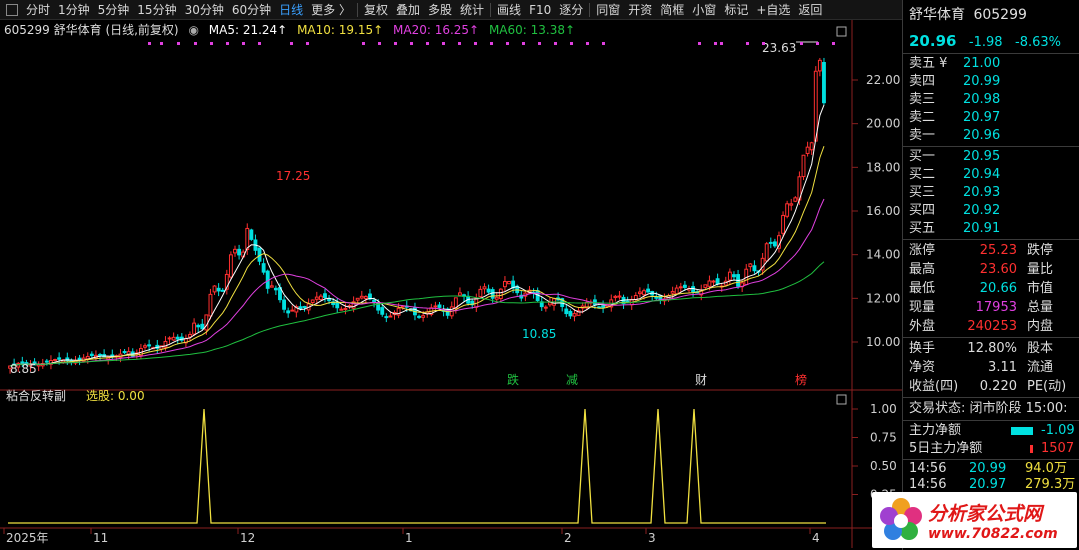 This screenshot has height=550, width=1079. Describe the element at coordinates (988, 484) in the screenshot. I see `tick-price: 20.97` at that location.